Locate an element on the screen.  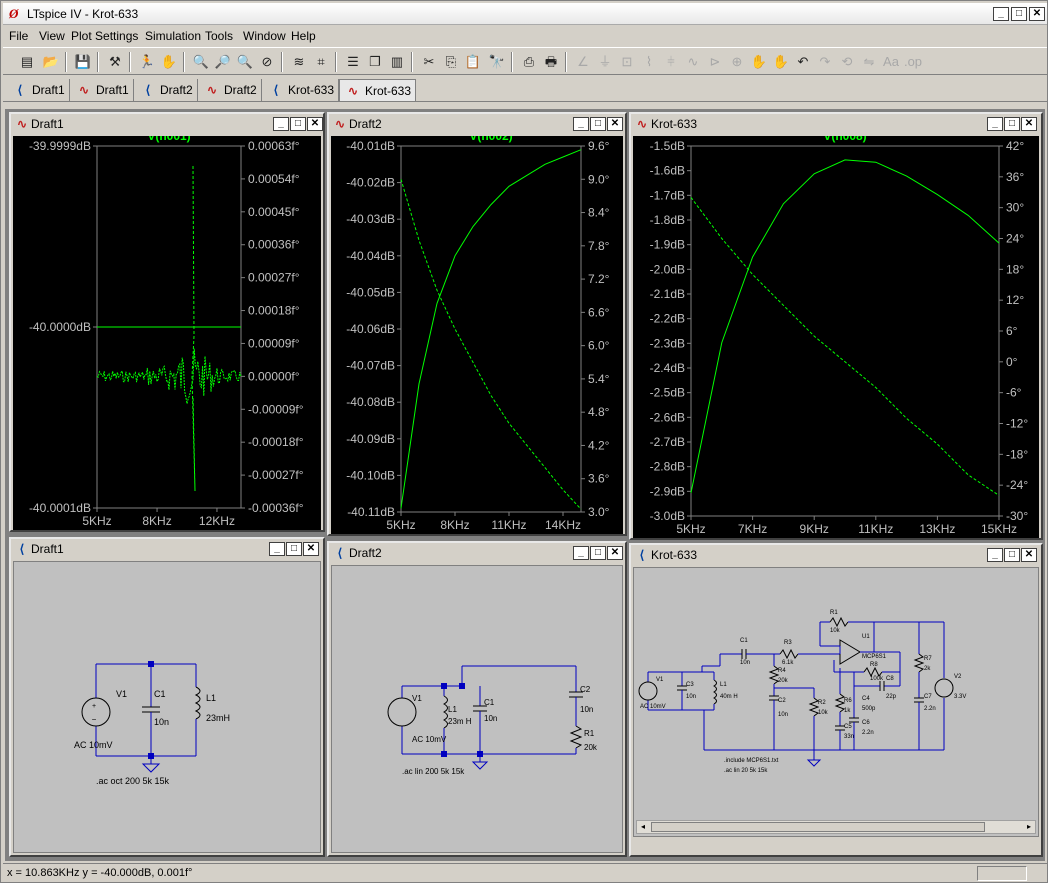
print-icon: 🖶 is located at coordinates (551, 62).